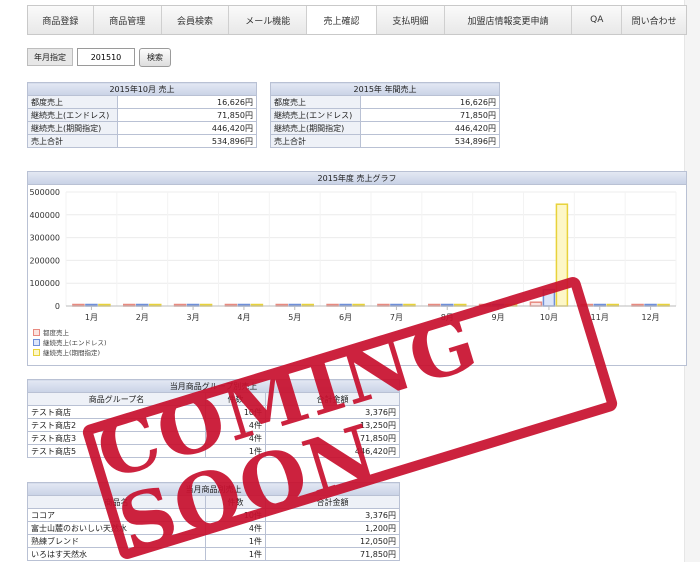 Image resolution: width=700 pixels, height=572 pixels. What do you see at coordinates (116, 438) in the screenshot?
I see `cell-name: テスト商店3` at bounding box center [116, 438].